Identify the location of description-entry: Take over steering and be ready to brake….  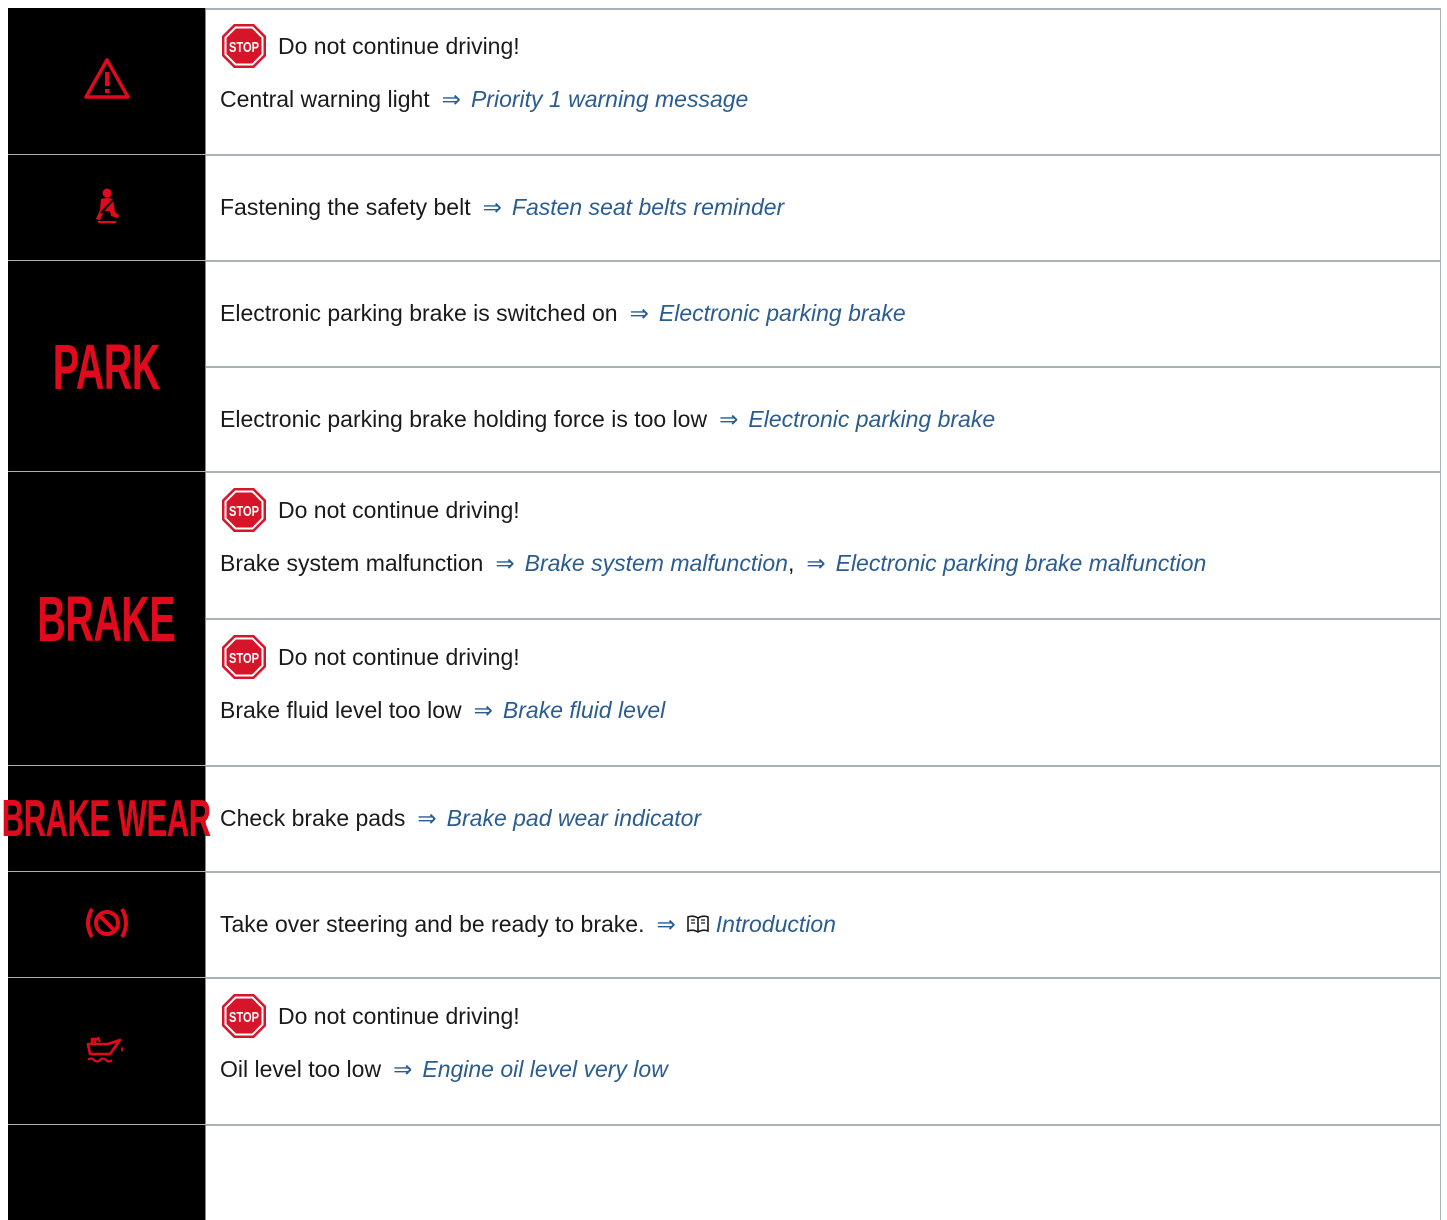
(823, 925).